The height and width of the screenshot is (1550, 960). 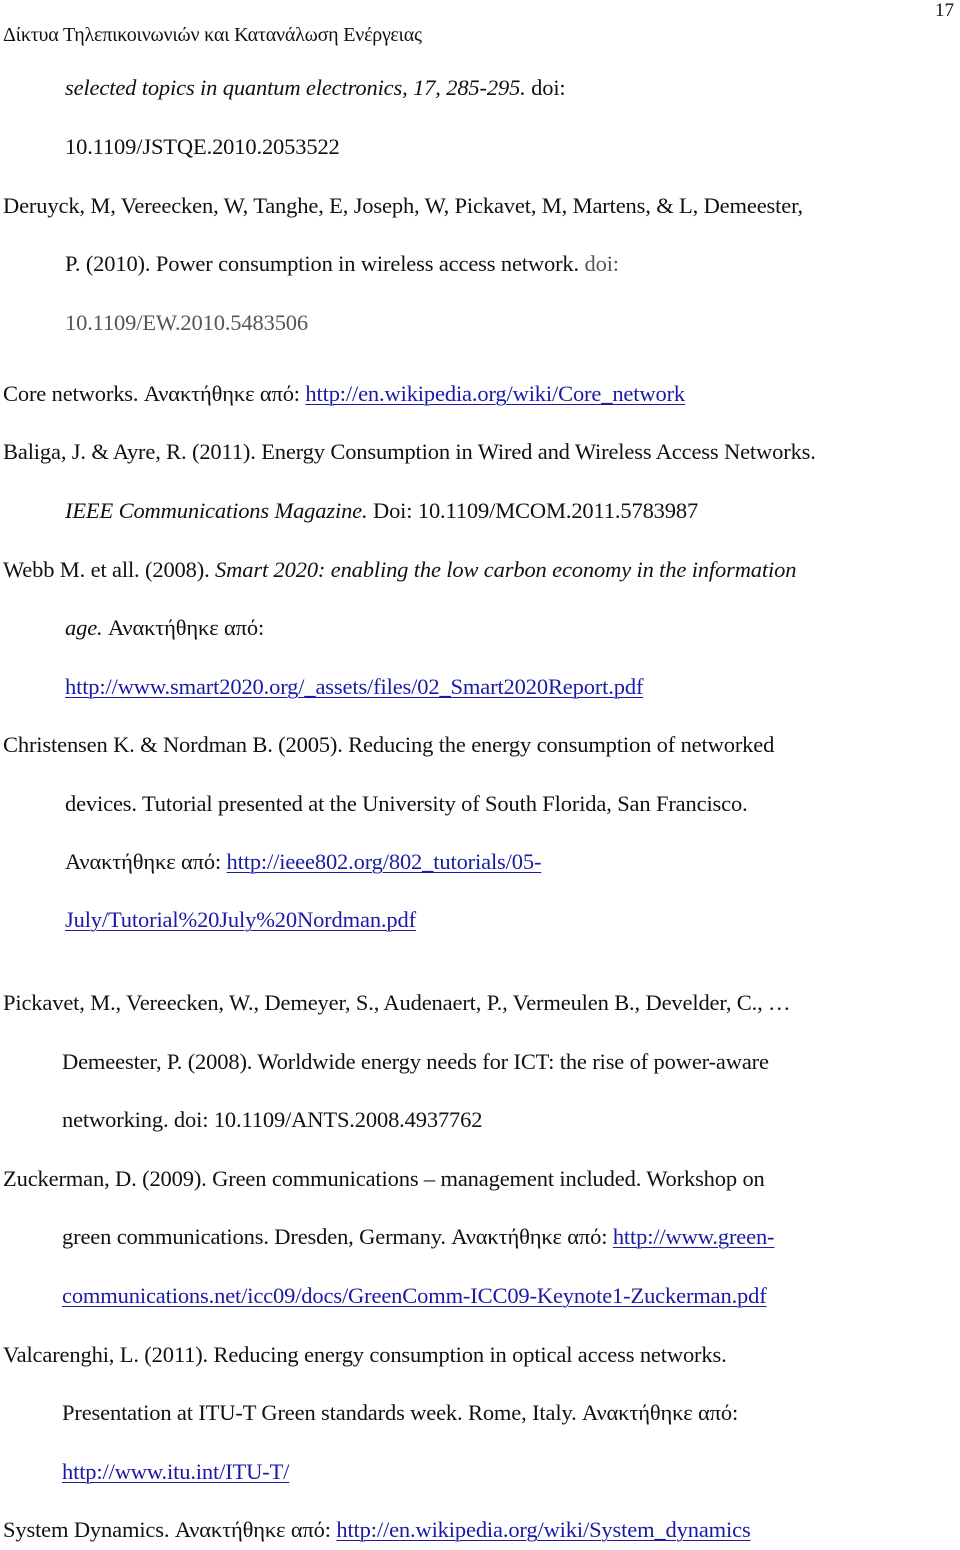 I want to click on reference-link-continued: July/Tutorial%20July%20Nordman.pdf, so click(x=240, y=919).